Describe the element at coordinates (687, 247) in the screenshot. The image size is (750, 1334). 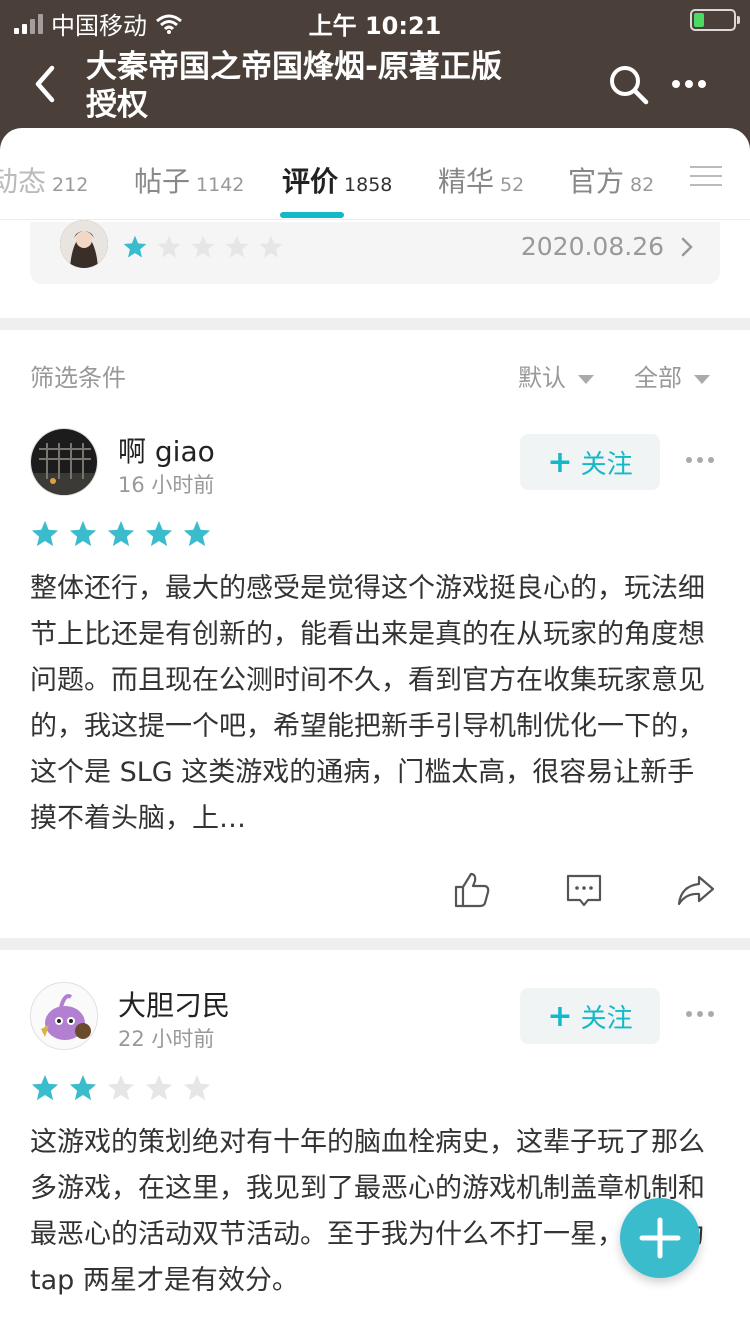
I see `chevron-right-icon` at that location.